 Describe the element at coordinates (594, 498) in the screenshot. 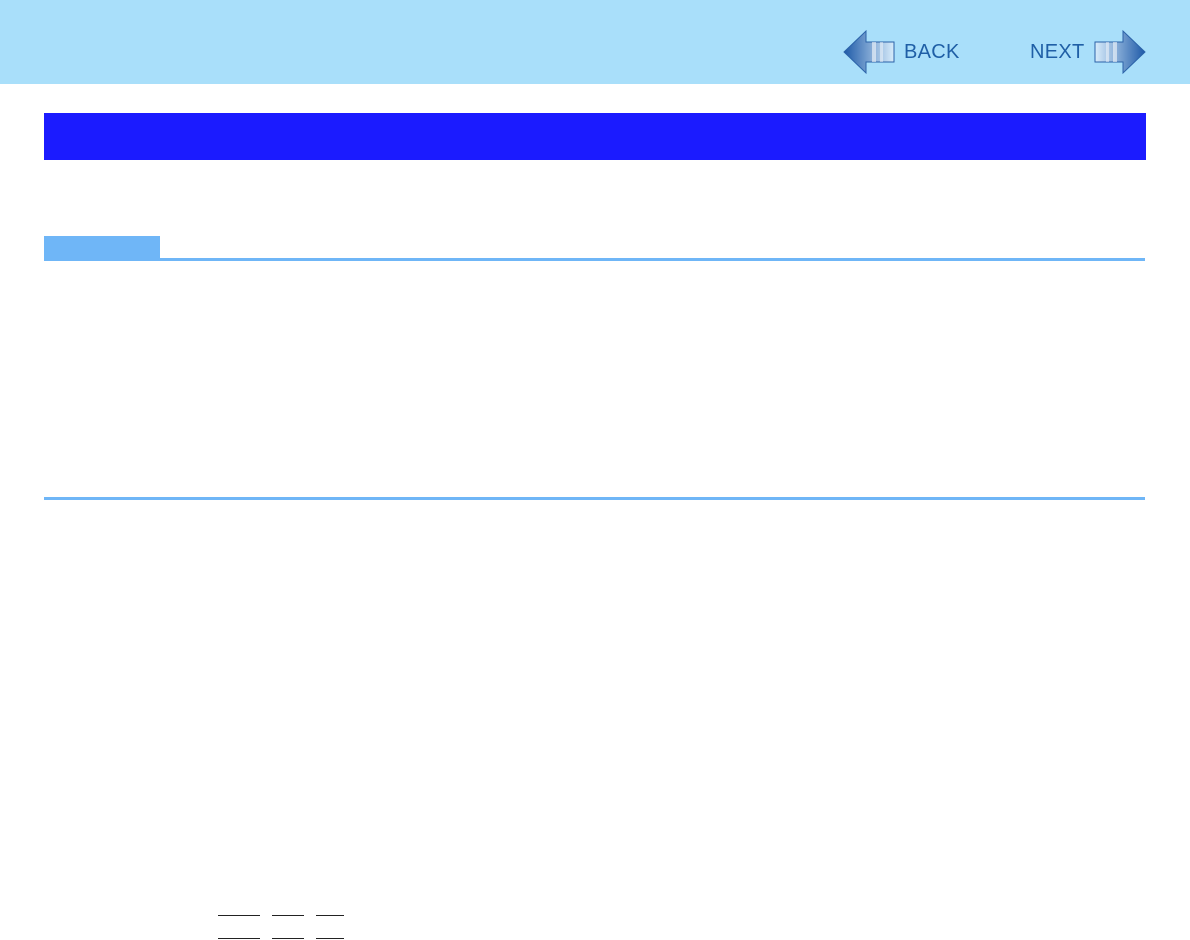

I see `note-bottom-rule` at that location.